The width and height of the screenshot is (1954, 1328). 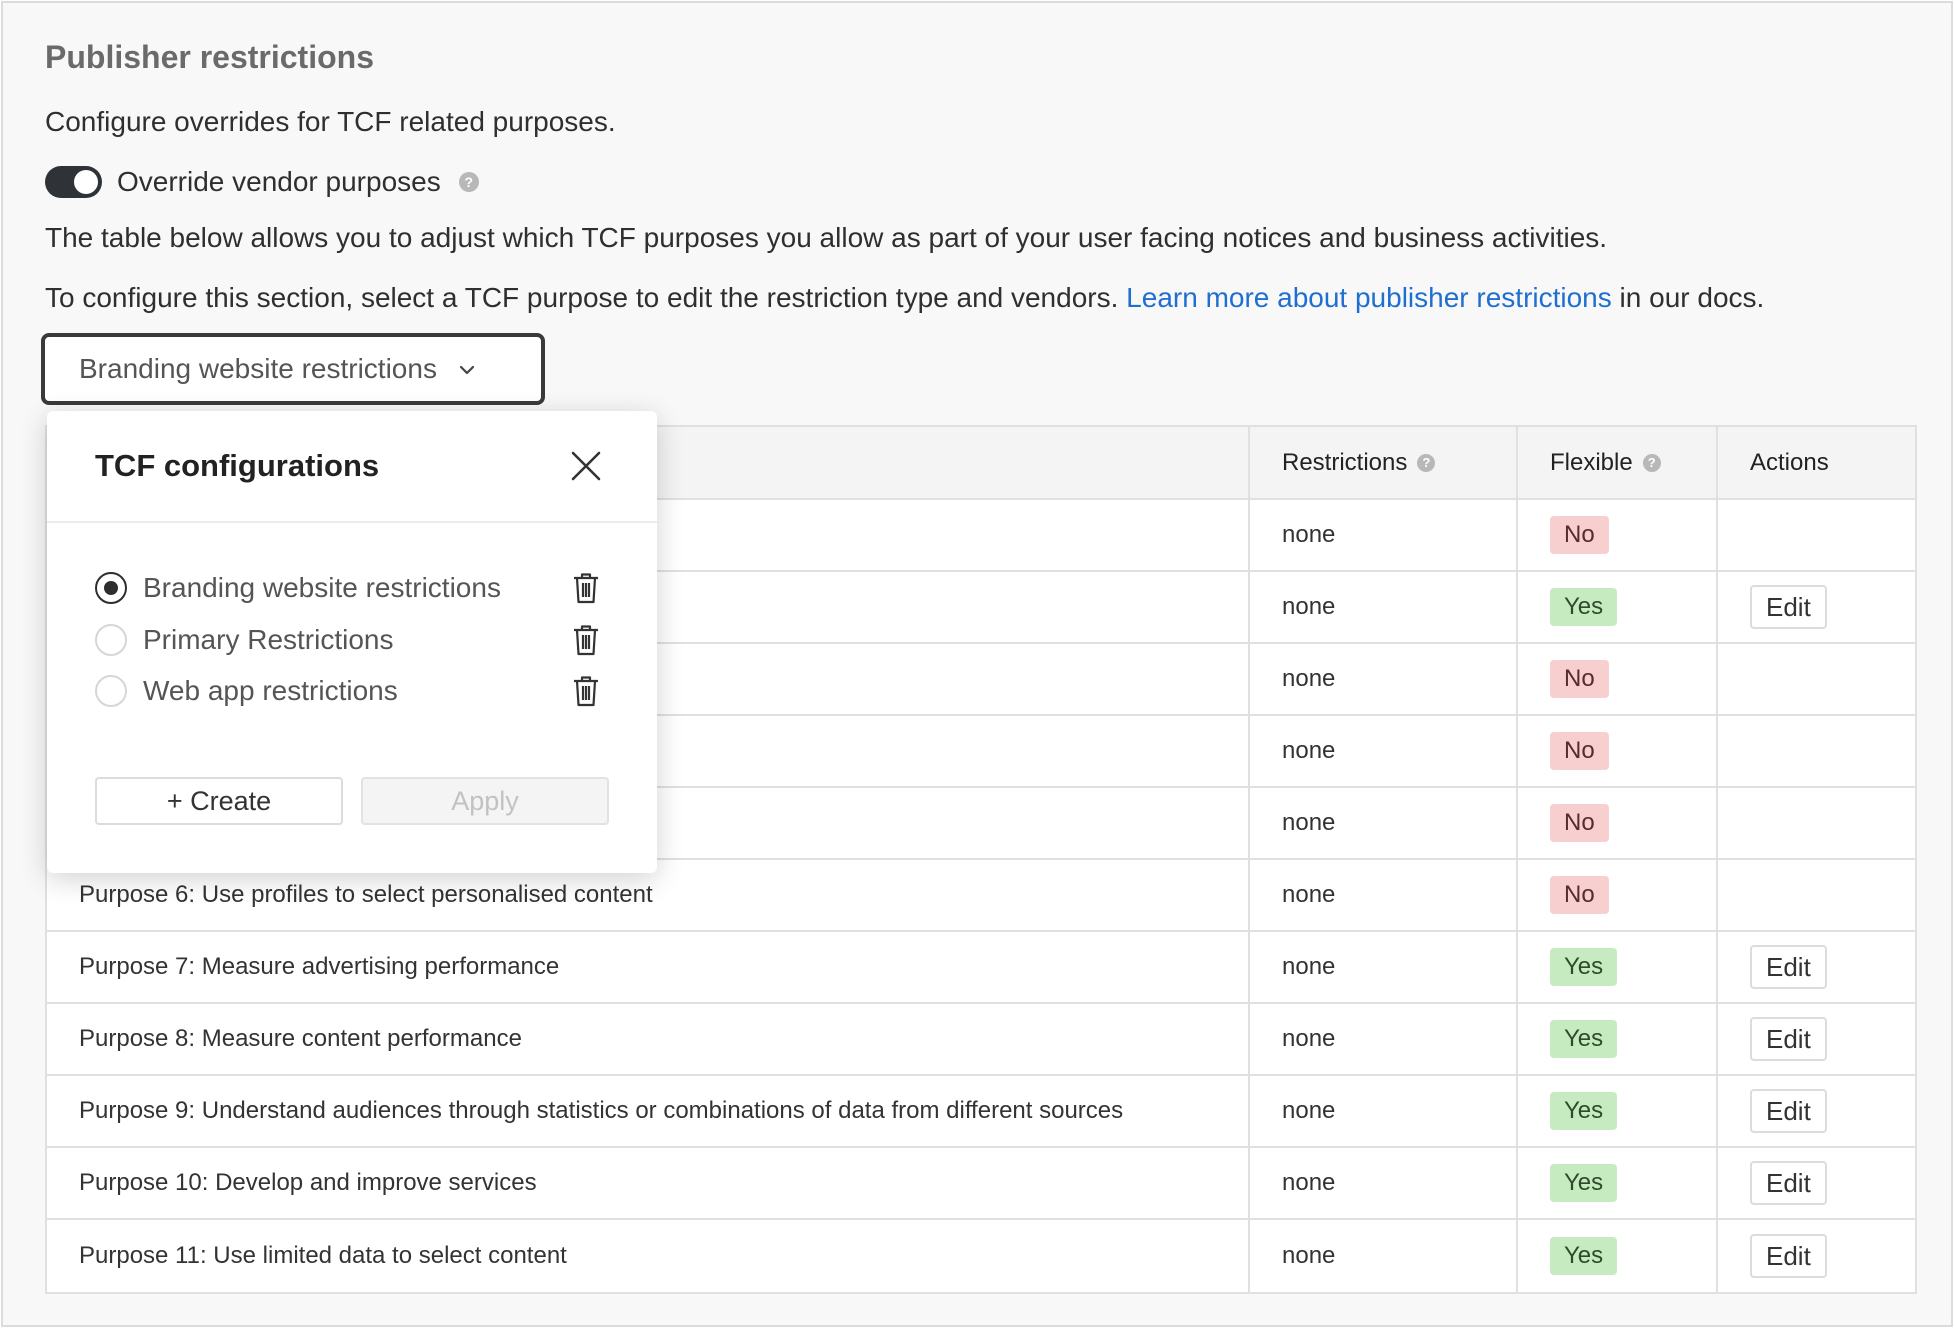 I want to click on config-option-primary: Primary Restrictions, so click(x=244, y=640).